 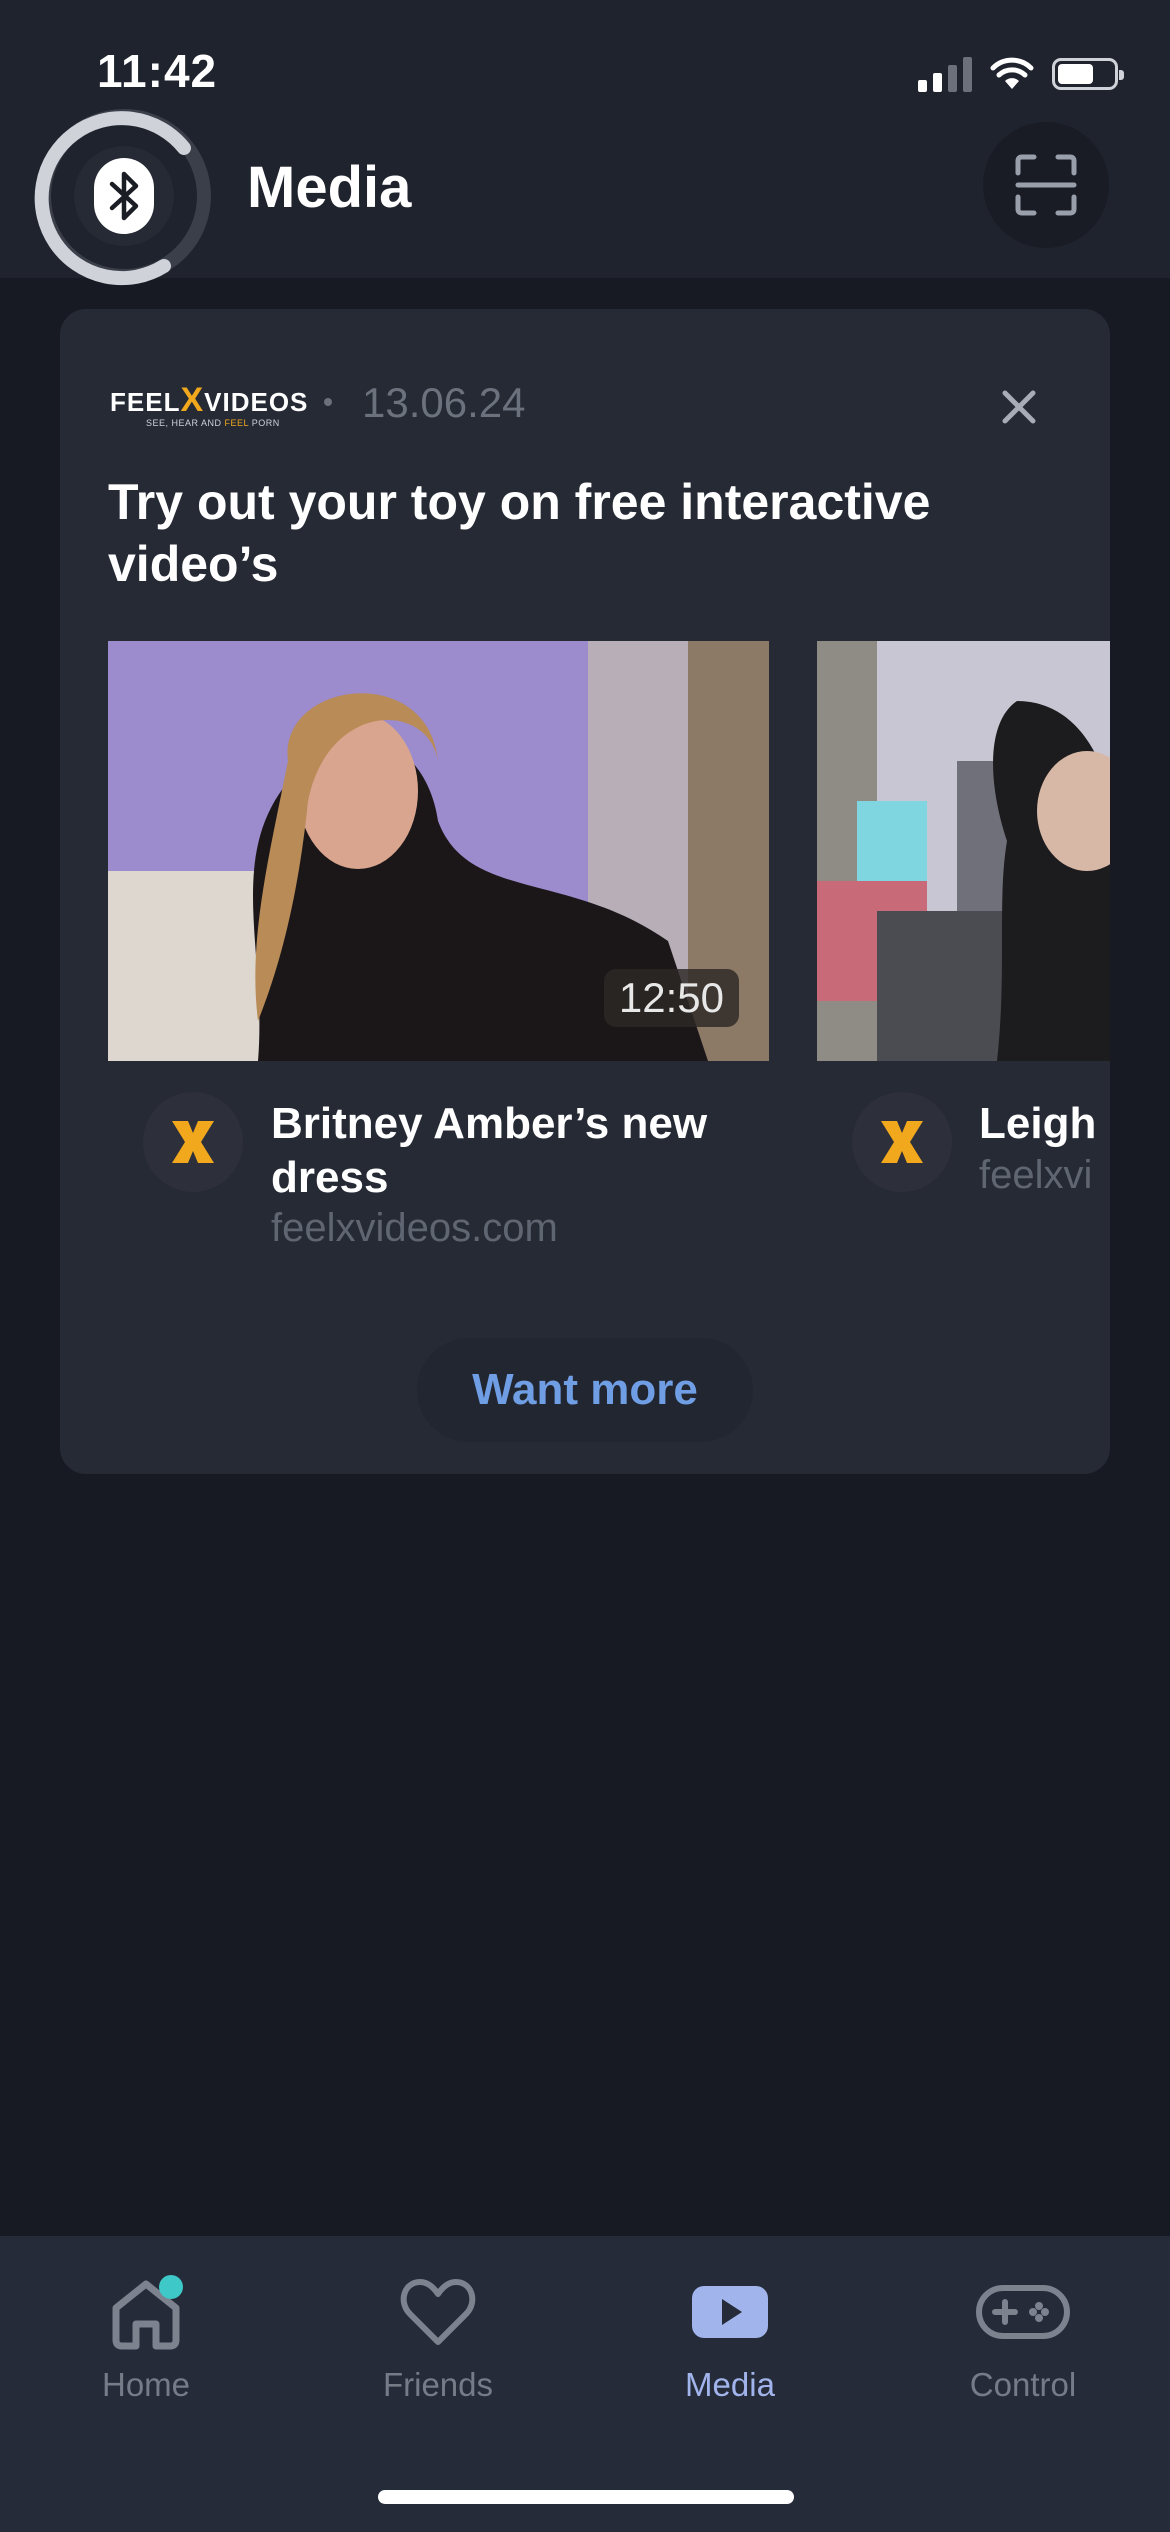 What do you see at coordinates (730, 2384) in the screenshot?
I see `tab-label: Media` at bounding box center [730, 2384].